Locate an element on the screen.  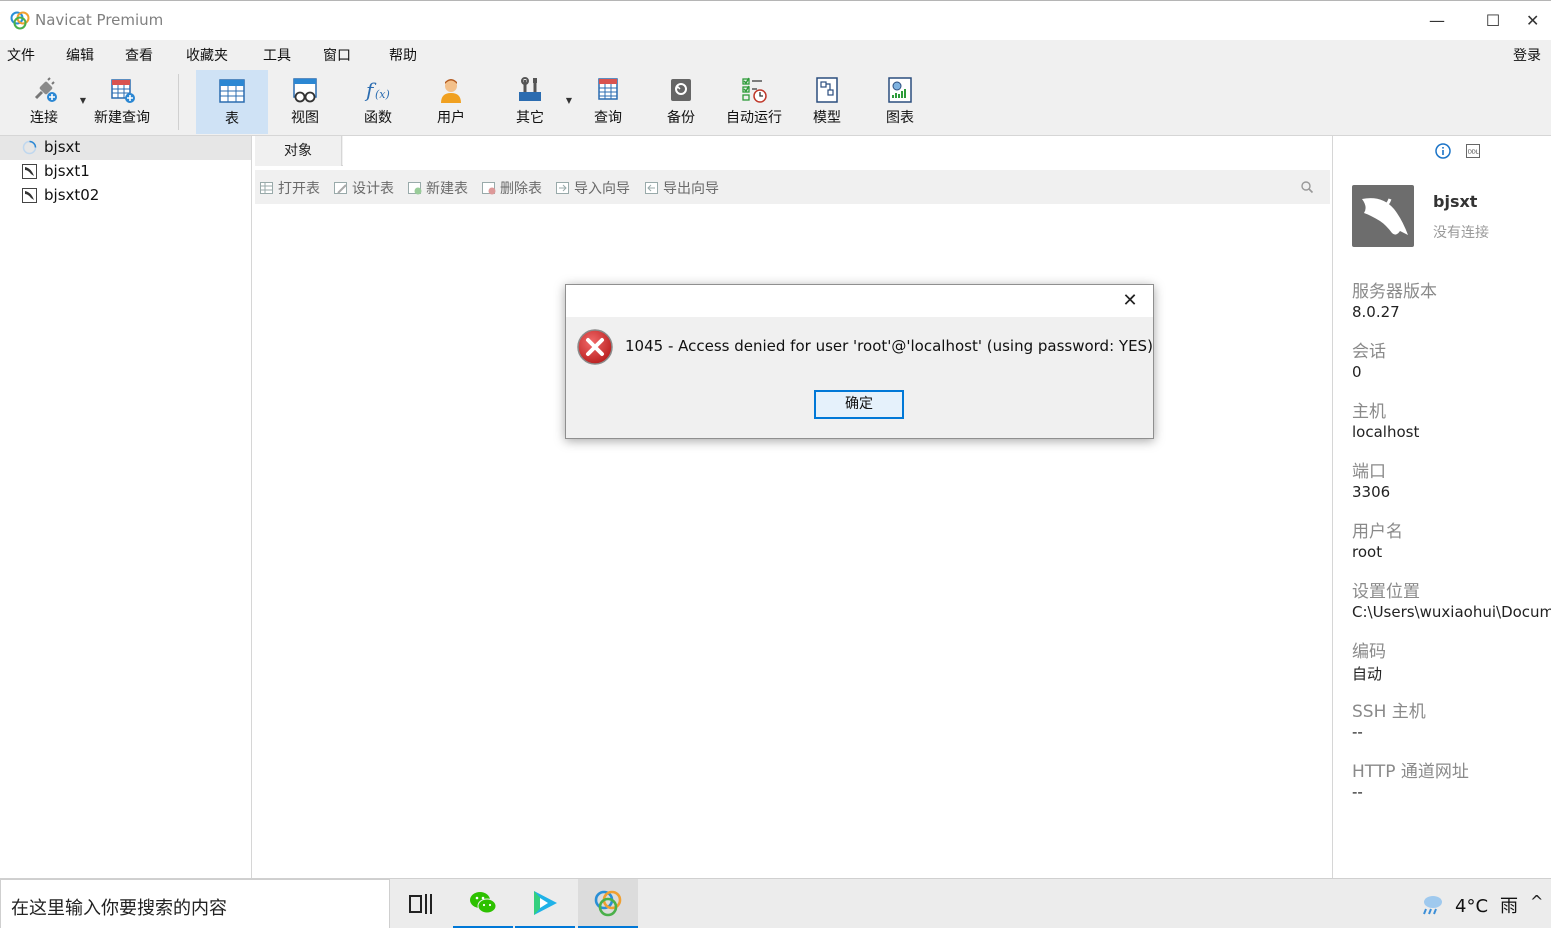
tree-item-bjsxt: bjsxt is located at coordinates (125, 148).